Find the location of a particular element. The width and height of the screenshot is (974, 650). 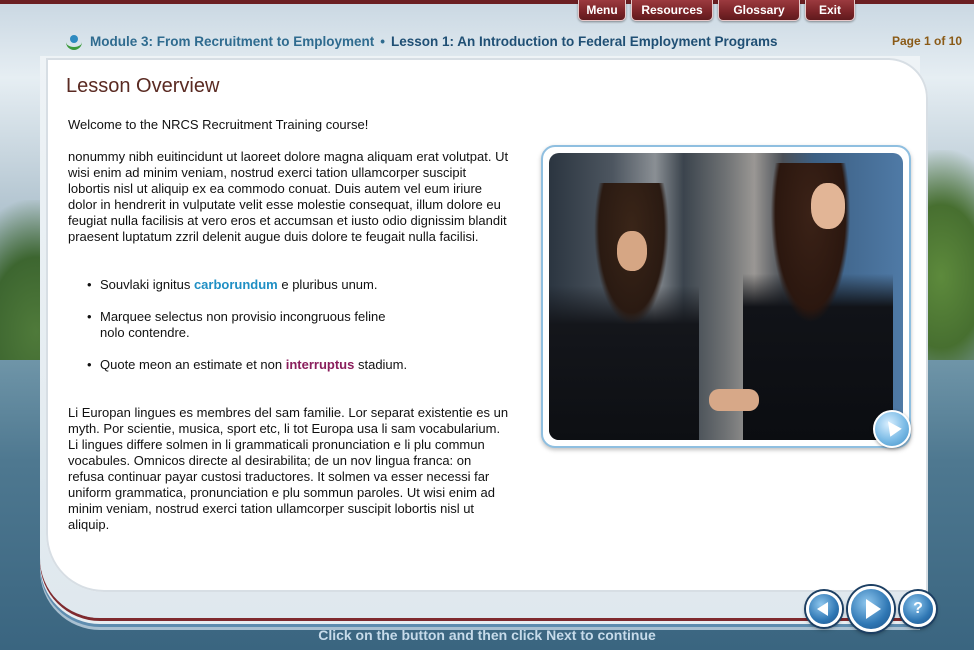

menu-tab: Menu is located at coordinates (602, 10).